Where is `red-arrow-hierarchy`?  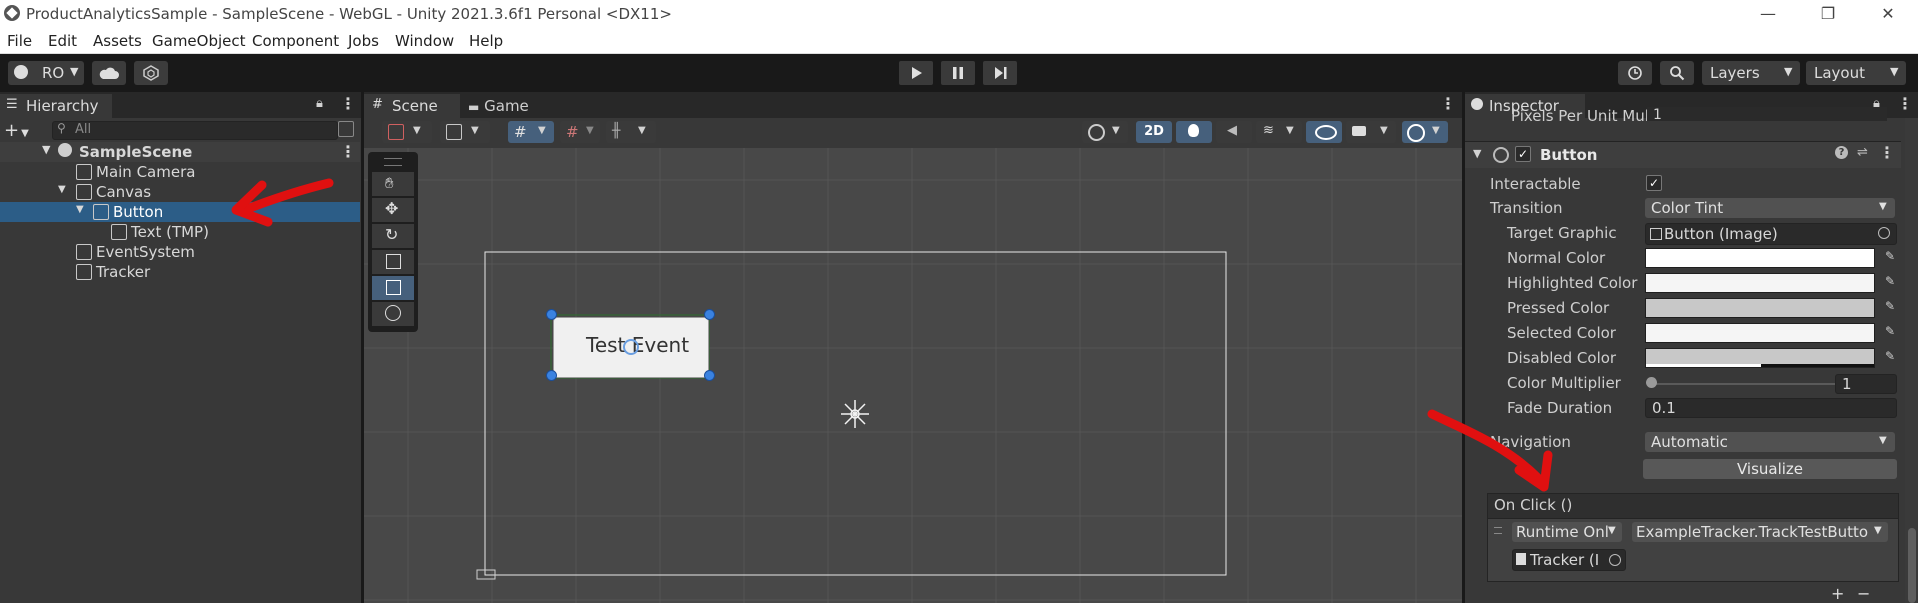
red-arrow-hierarchy is located at coordinates (282, 202).